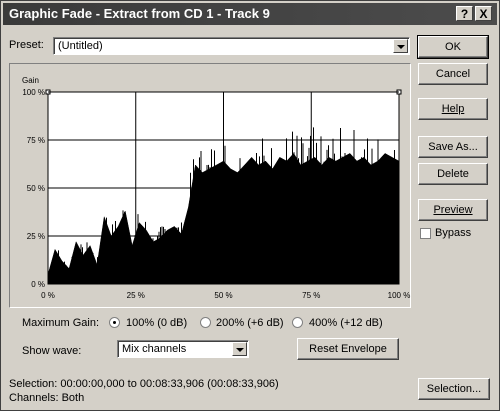 This screenshot has height=411, width=500. I want to click on y-tick-labels: 100 % 75 % 50 % 25 % 0 %, so click(33, 188).